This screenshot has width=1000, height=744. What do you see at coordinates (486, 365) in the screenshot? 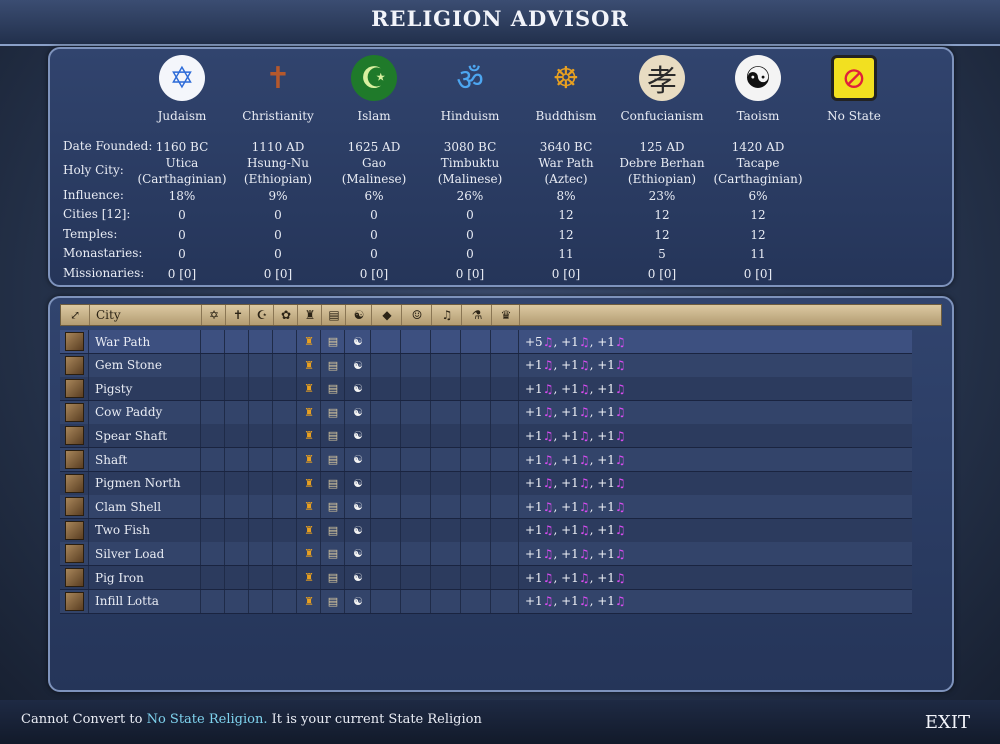
I see `table-row: Gem Stone ♜ ▤ ☯ +1 ♫, +1 ♫, +1 ♫` at bounding box center [486, 365].